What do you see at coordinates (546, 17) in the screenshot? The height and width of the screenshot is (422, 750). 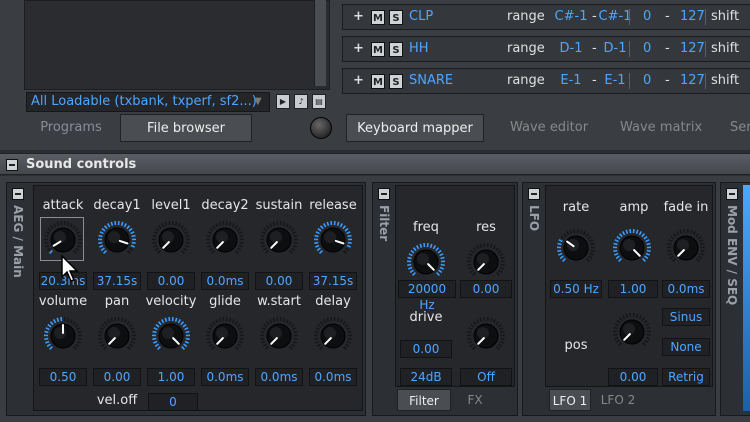 I see `mapper-row: + M S CLP range C#-1- C#-1 0-127 shift` at bounding box center [546, 17].